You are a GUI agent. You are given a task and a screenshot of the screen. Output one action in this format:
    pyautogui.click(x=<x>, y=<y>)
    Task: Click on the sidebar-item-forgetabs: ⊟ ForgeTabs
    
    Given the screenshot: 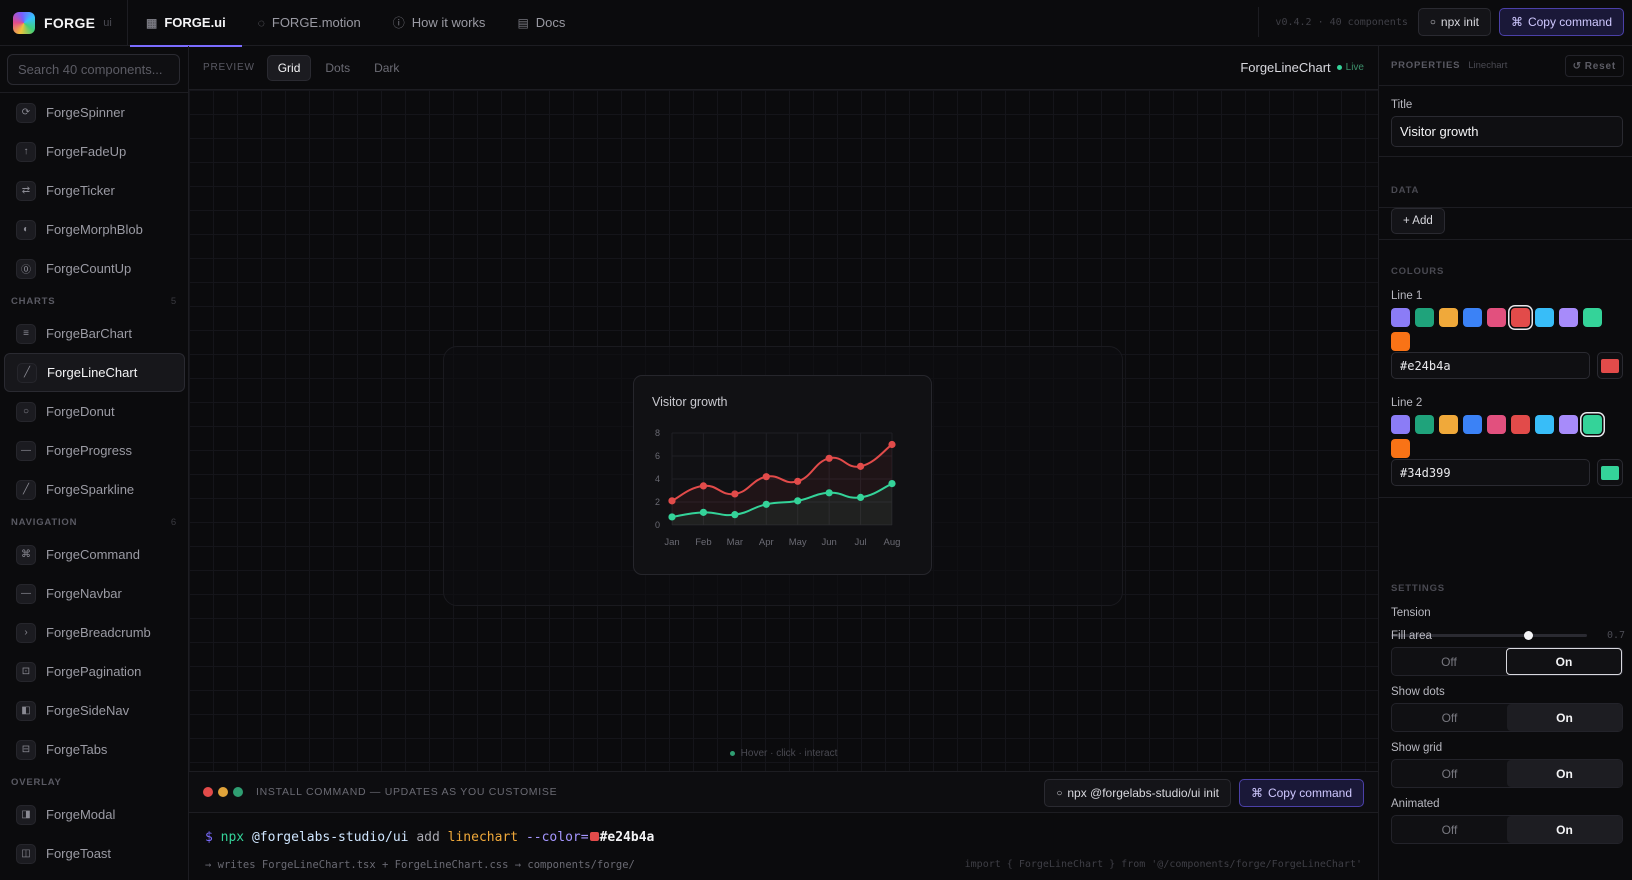 What is the action you would take?
    pyautogui.click(x=94, y=749)
    